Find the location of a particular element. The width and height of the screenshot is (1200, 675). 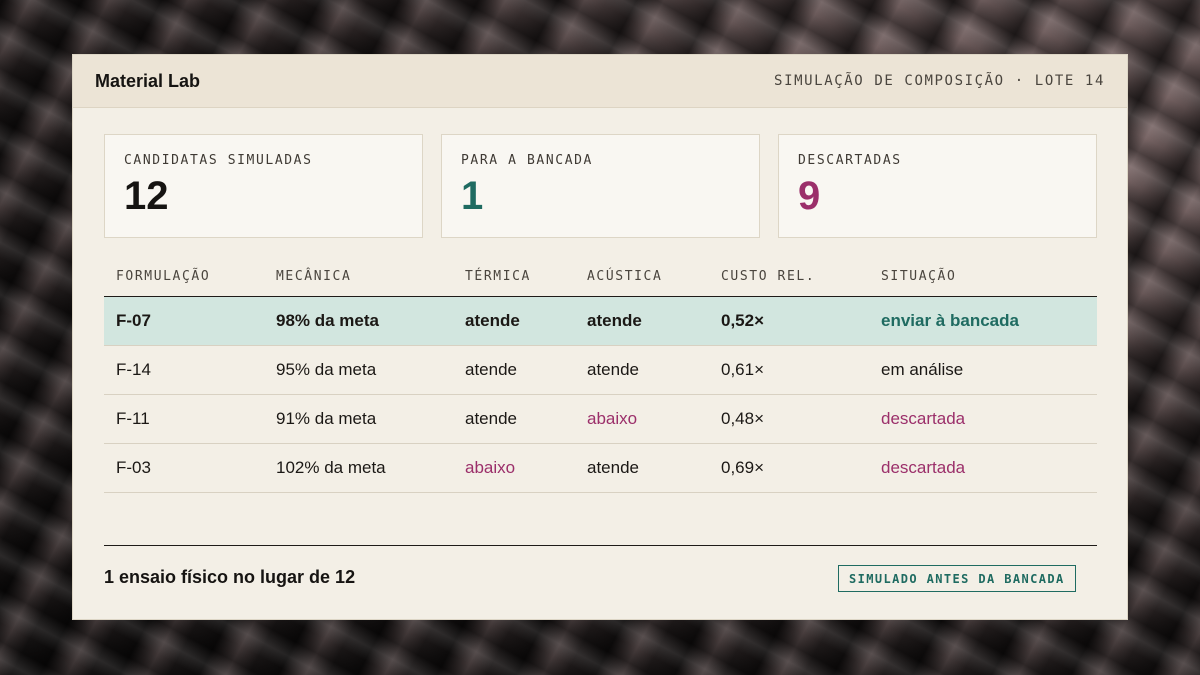

cell-custo: 0,61× is located at coordinates (789, 370).